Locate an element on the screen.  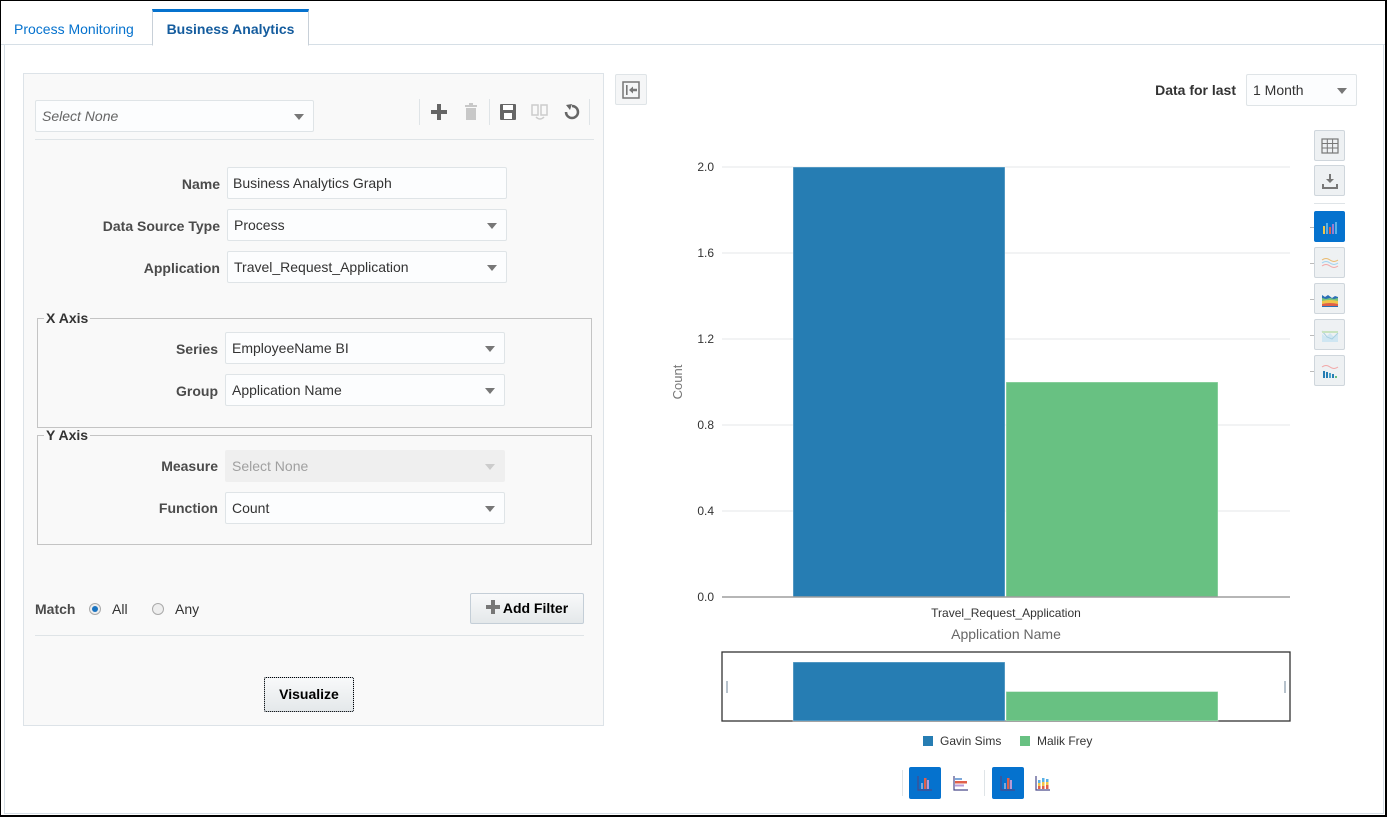
save-query-button is located at coordinates (508, 112).